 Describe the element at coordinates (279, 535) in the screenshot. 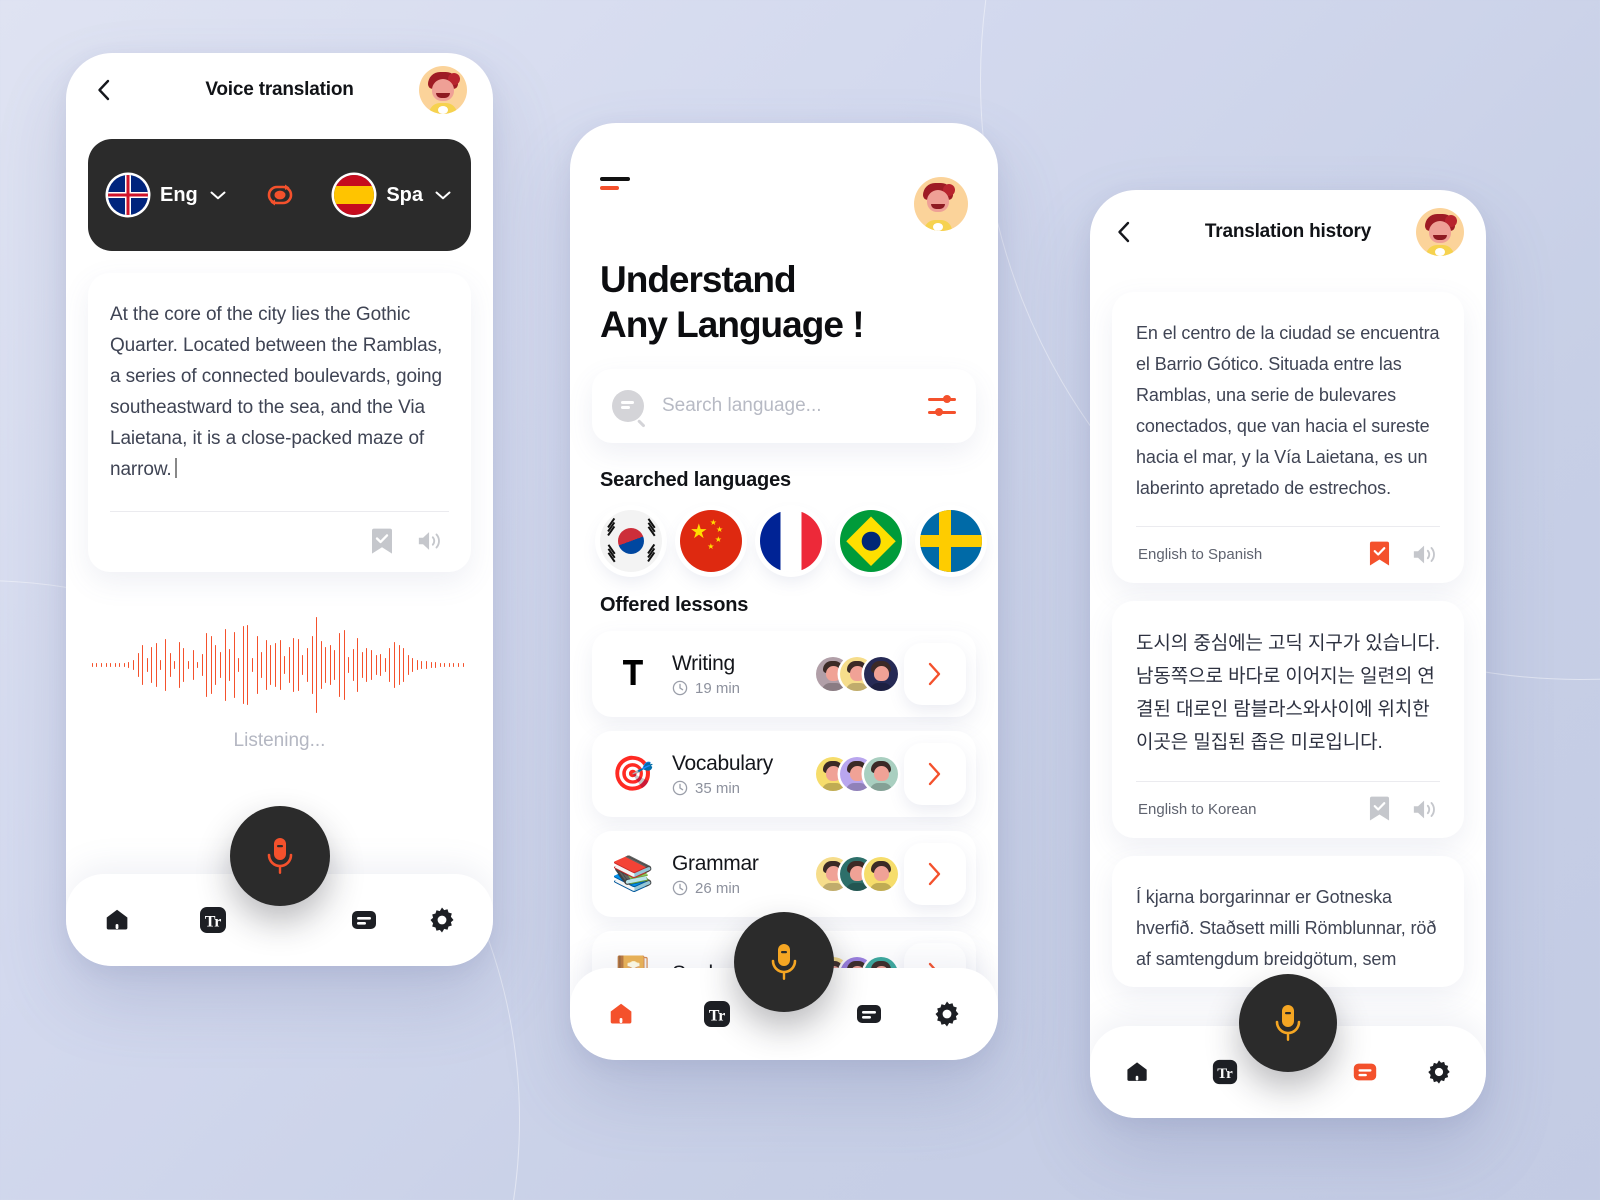

I see `transcript-actions` at that location.